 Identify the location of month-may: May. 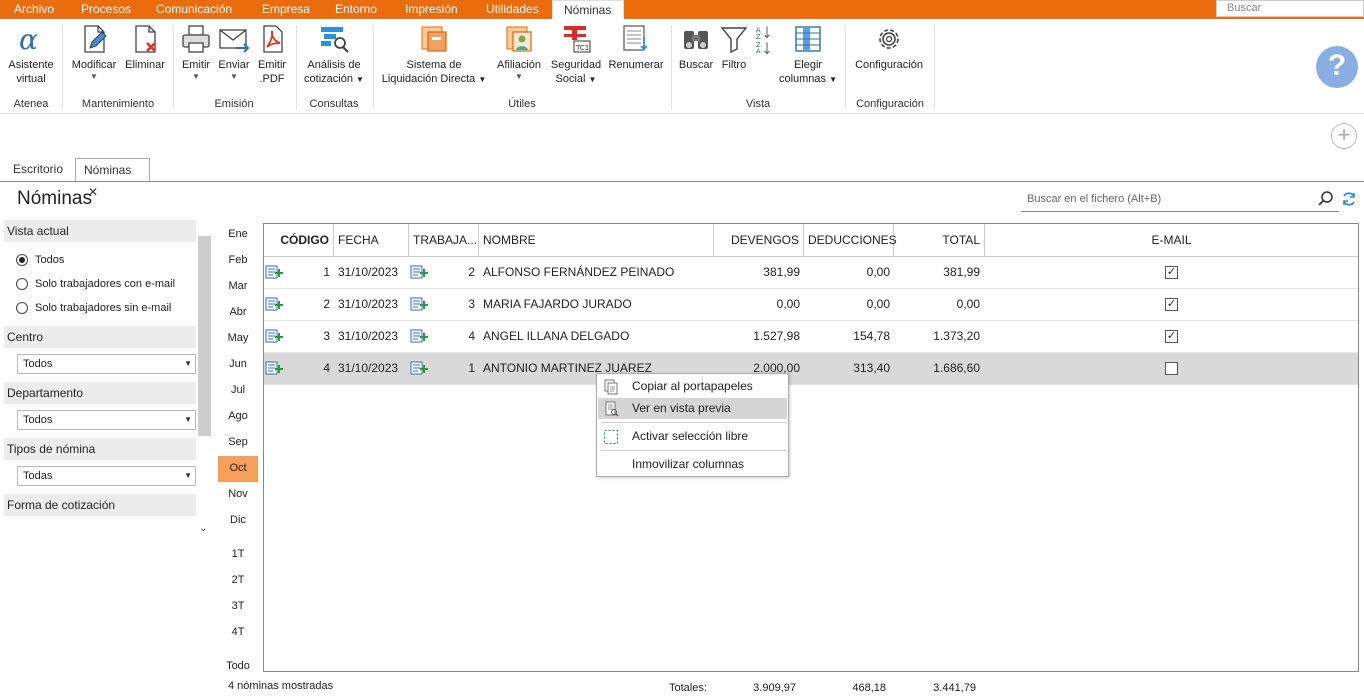
(238, 339).